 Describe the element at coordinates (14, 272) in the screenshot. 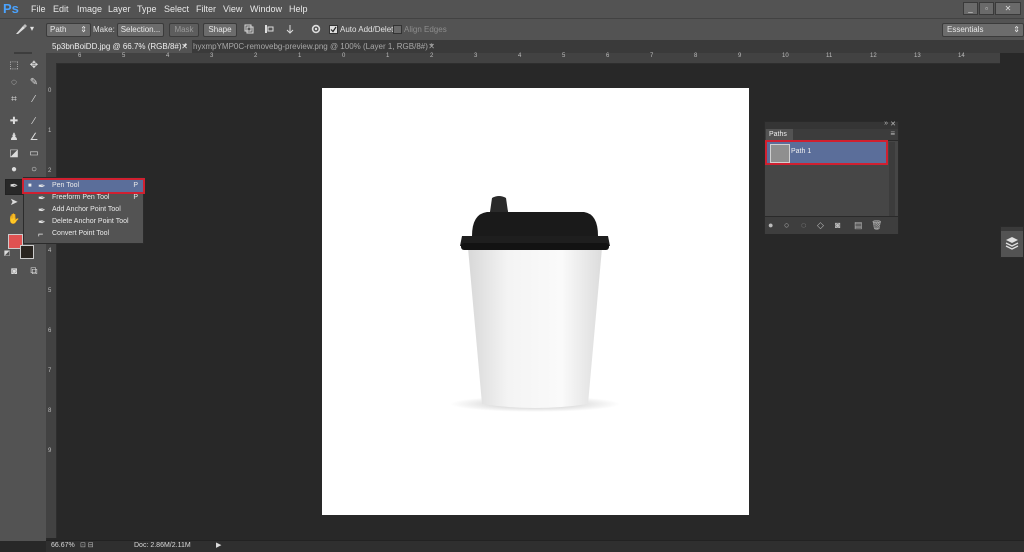

I see `quick-mask-icon: ◙` at that location.